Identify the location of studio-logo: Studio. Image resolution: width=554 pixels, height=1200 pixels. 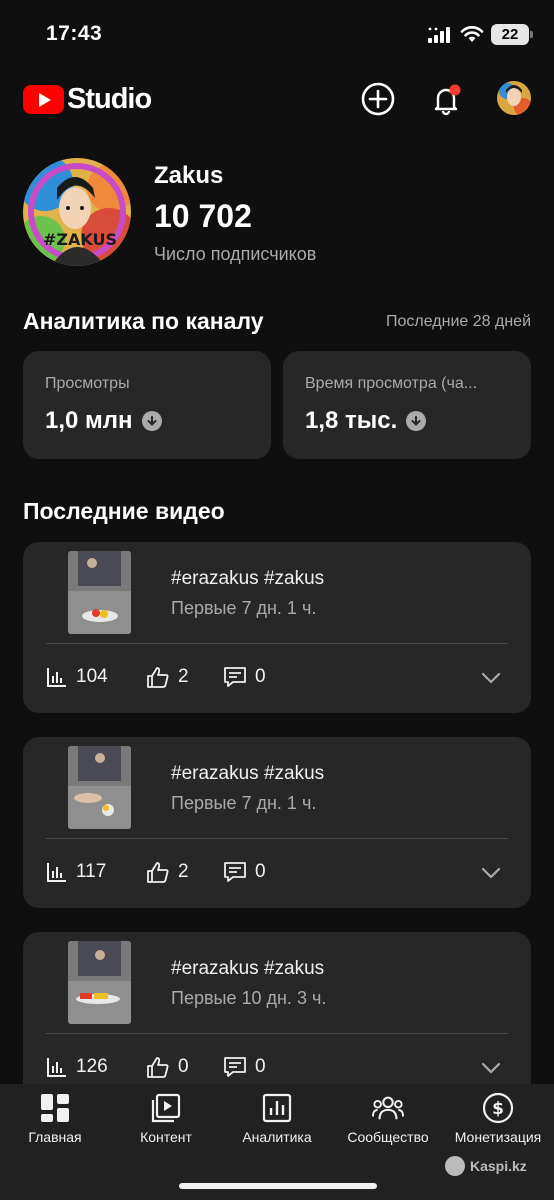
(87, 98).